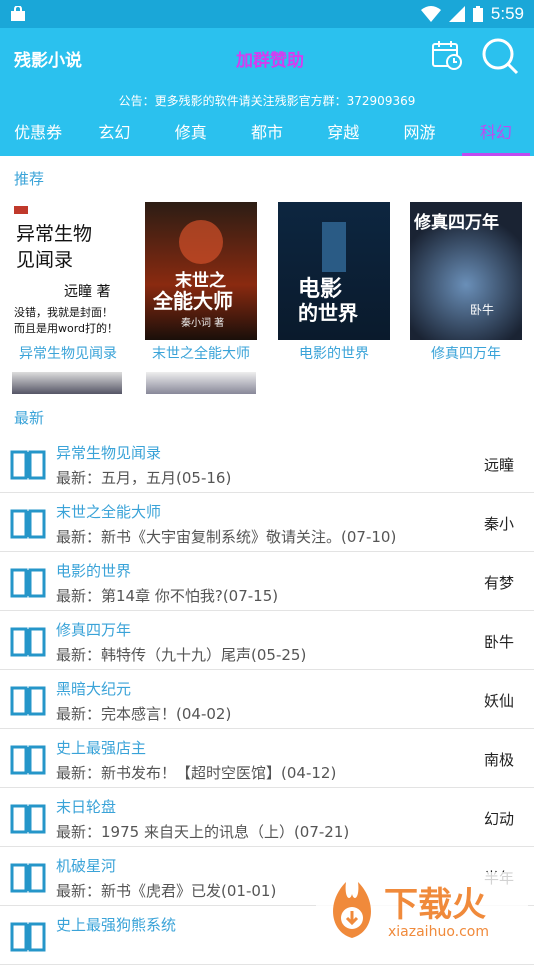  Describe the element at coordinates (86, 807) in the screenshot. I see `book-name: 末日轮盘` at that location.